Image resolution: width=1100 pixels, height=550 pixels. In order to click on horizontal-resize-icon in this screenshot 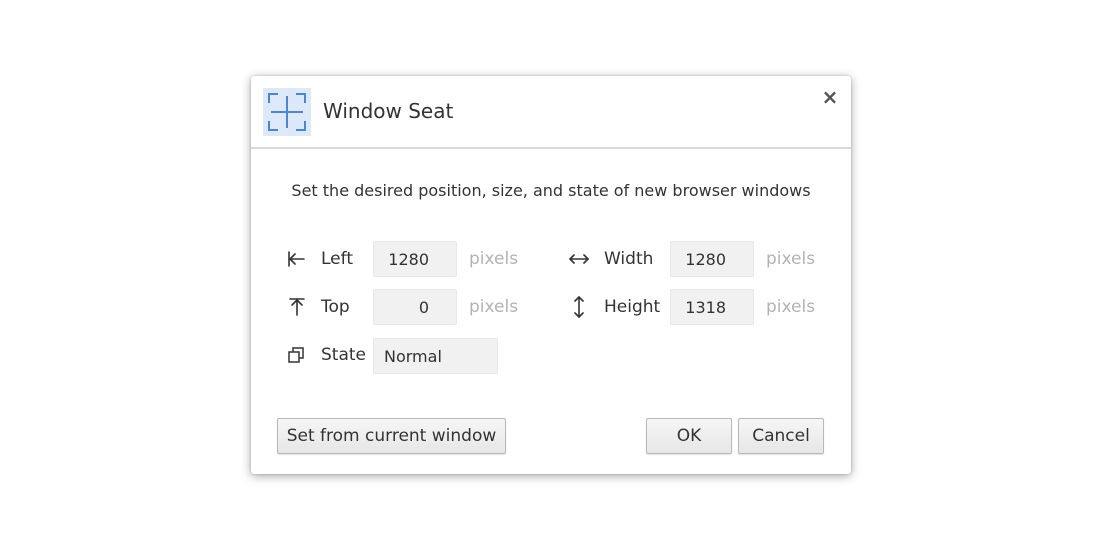, I will do `click(579, 259)`.